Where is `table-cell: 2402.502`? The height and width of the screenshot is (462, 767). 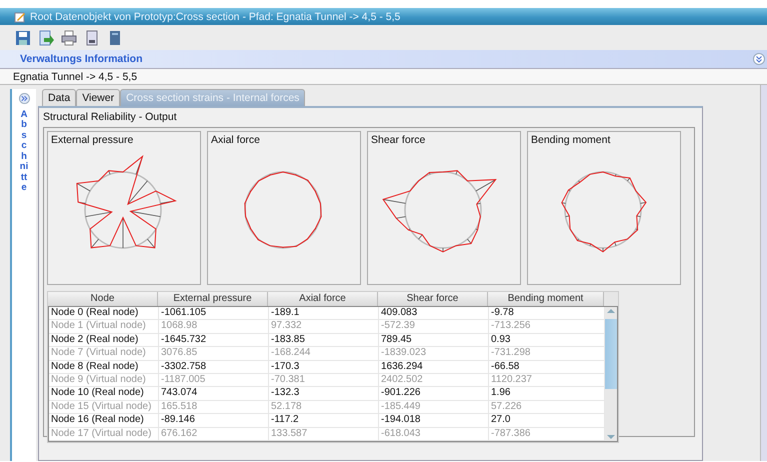
table-cell: 2402.502 is located at coordinates (434, 380).